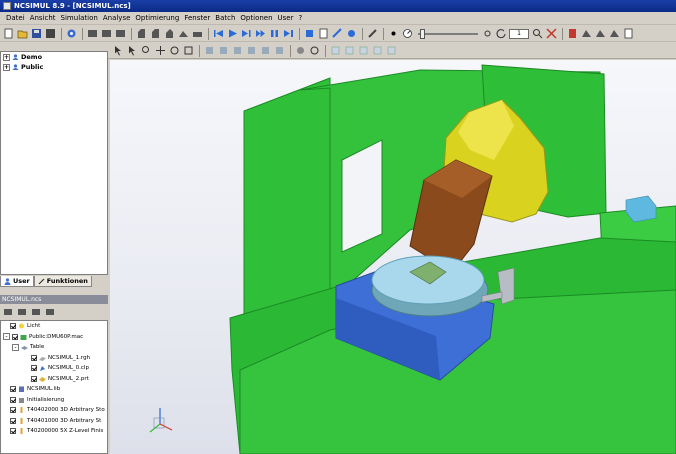  I want to click on shading-icon, so click(300, 51).